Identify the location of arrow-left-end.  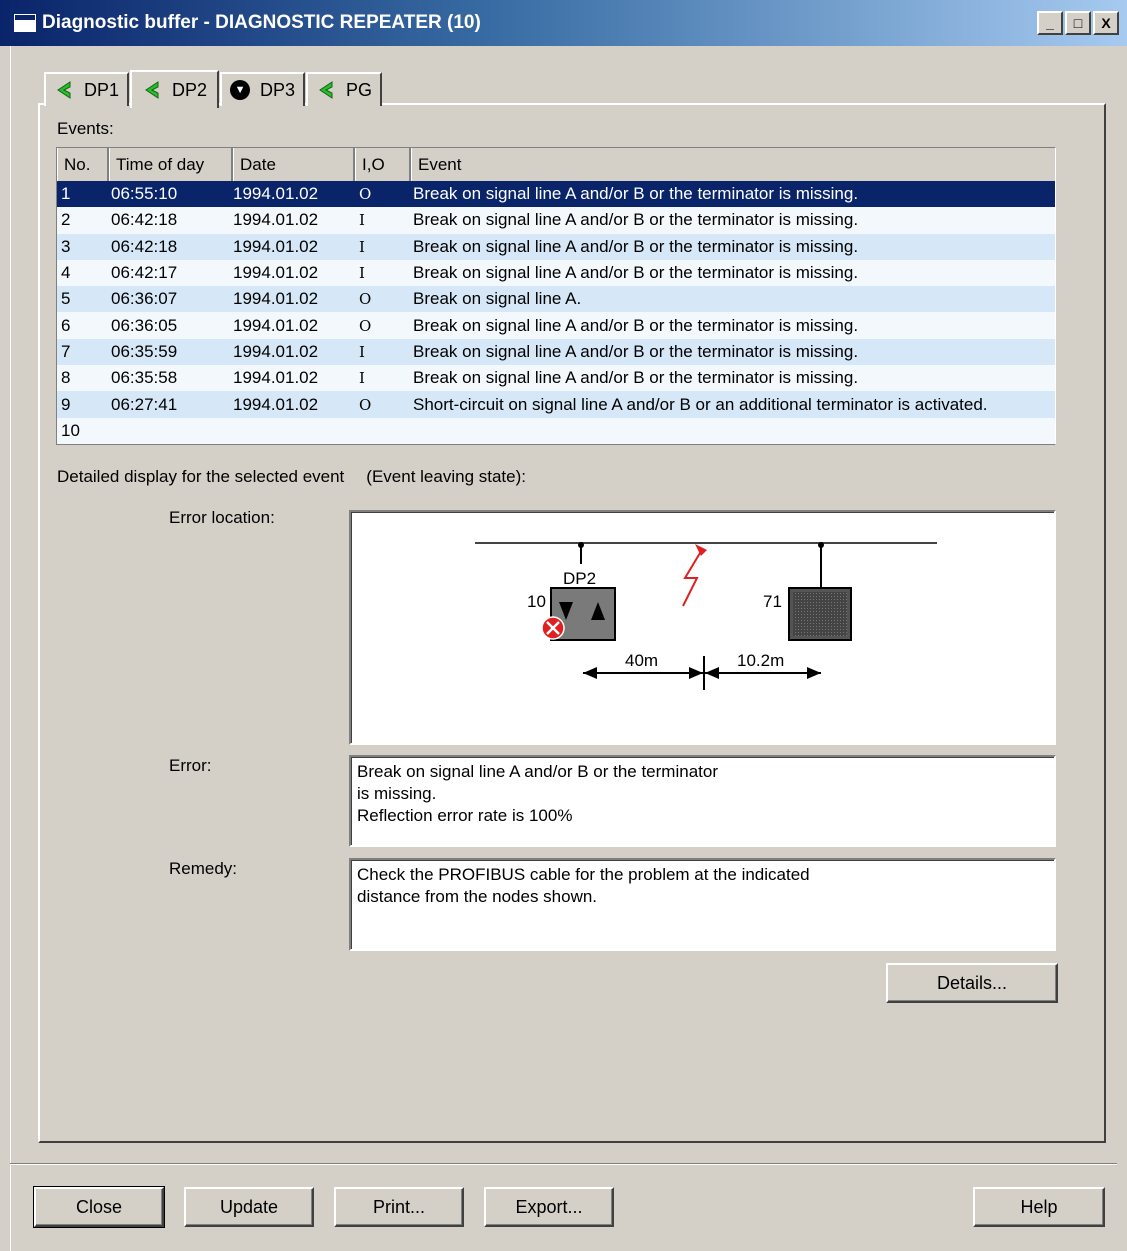
(590, 673).